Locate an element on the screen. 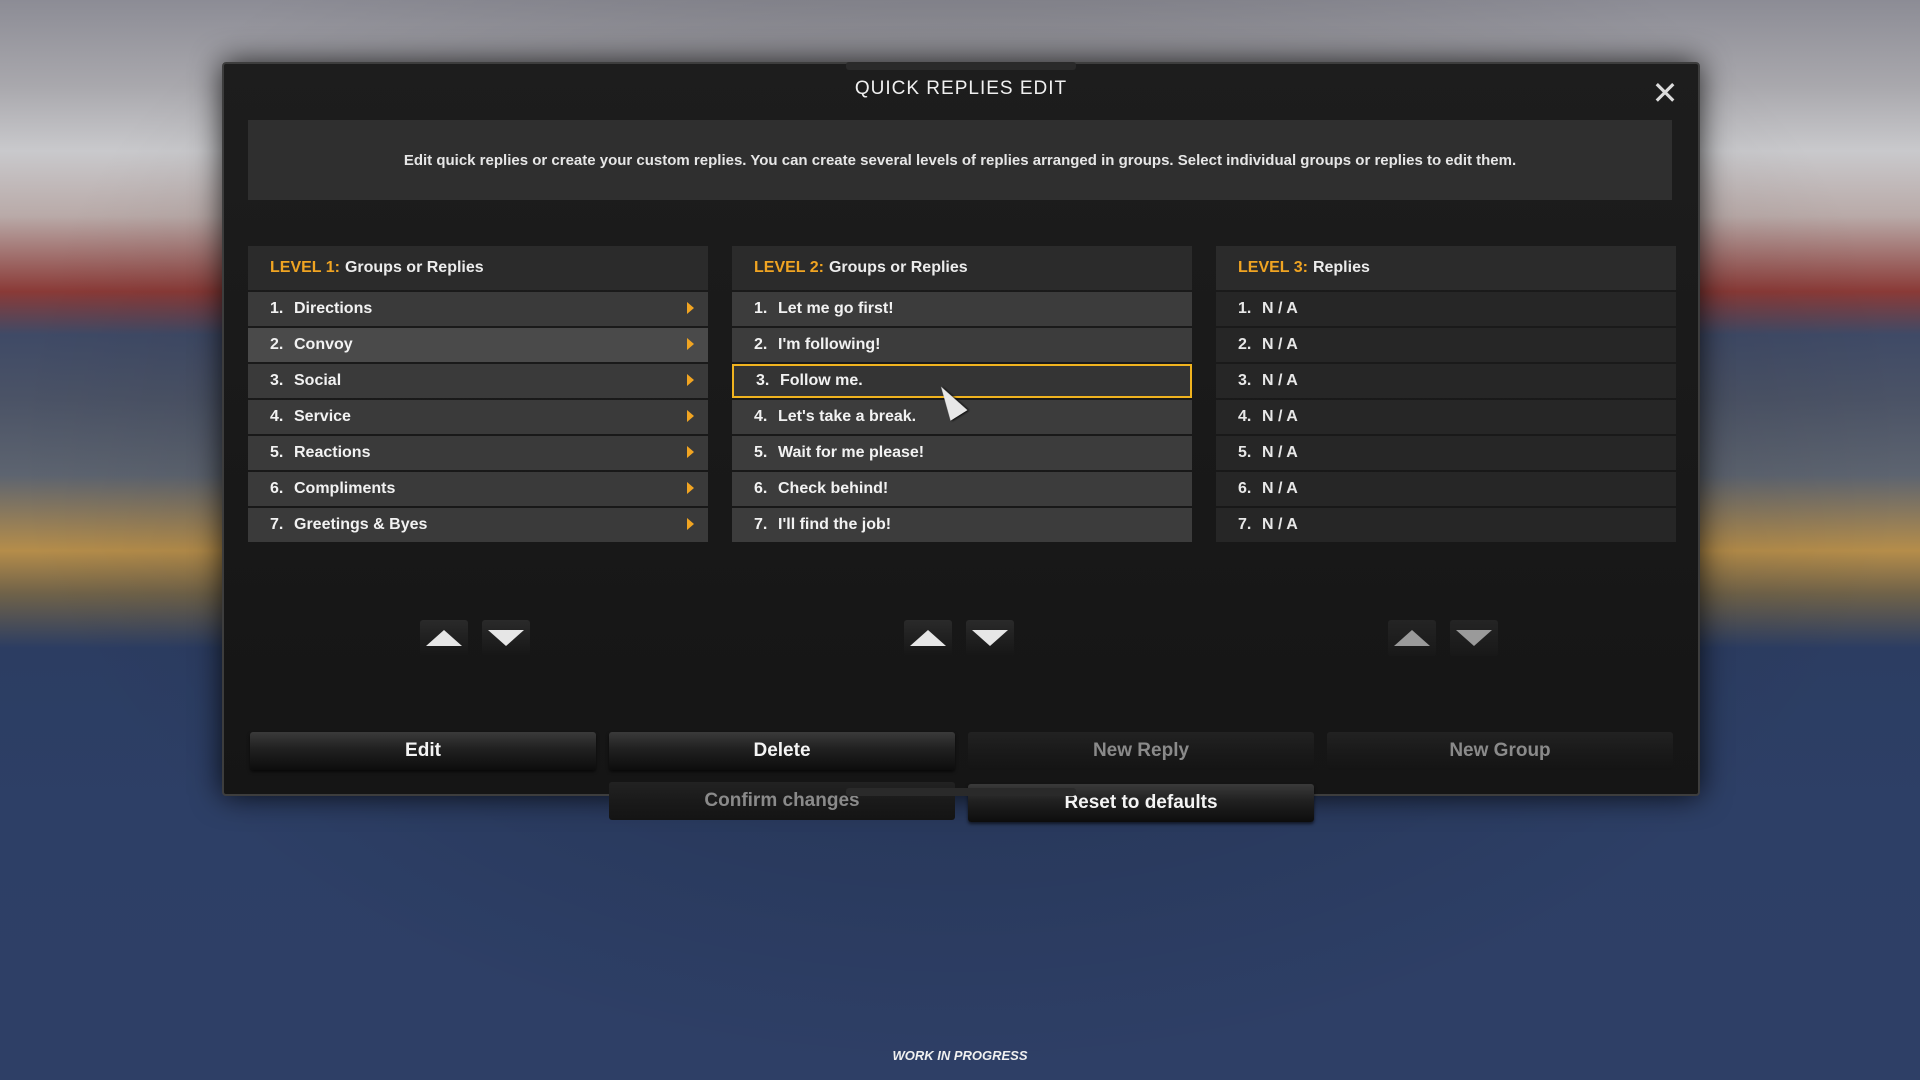 The height and width of the screenshot is (1080, 1920). level1-item-greetings: 7. Greetings & Byes is located at coordinates (478, 525).